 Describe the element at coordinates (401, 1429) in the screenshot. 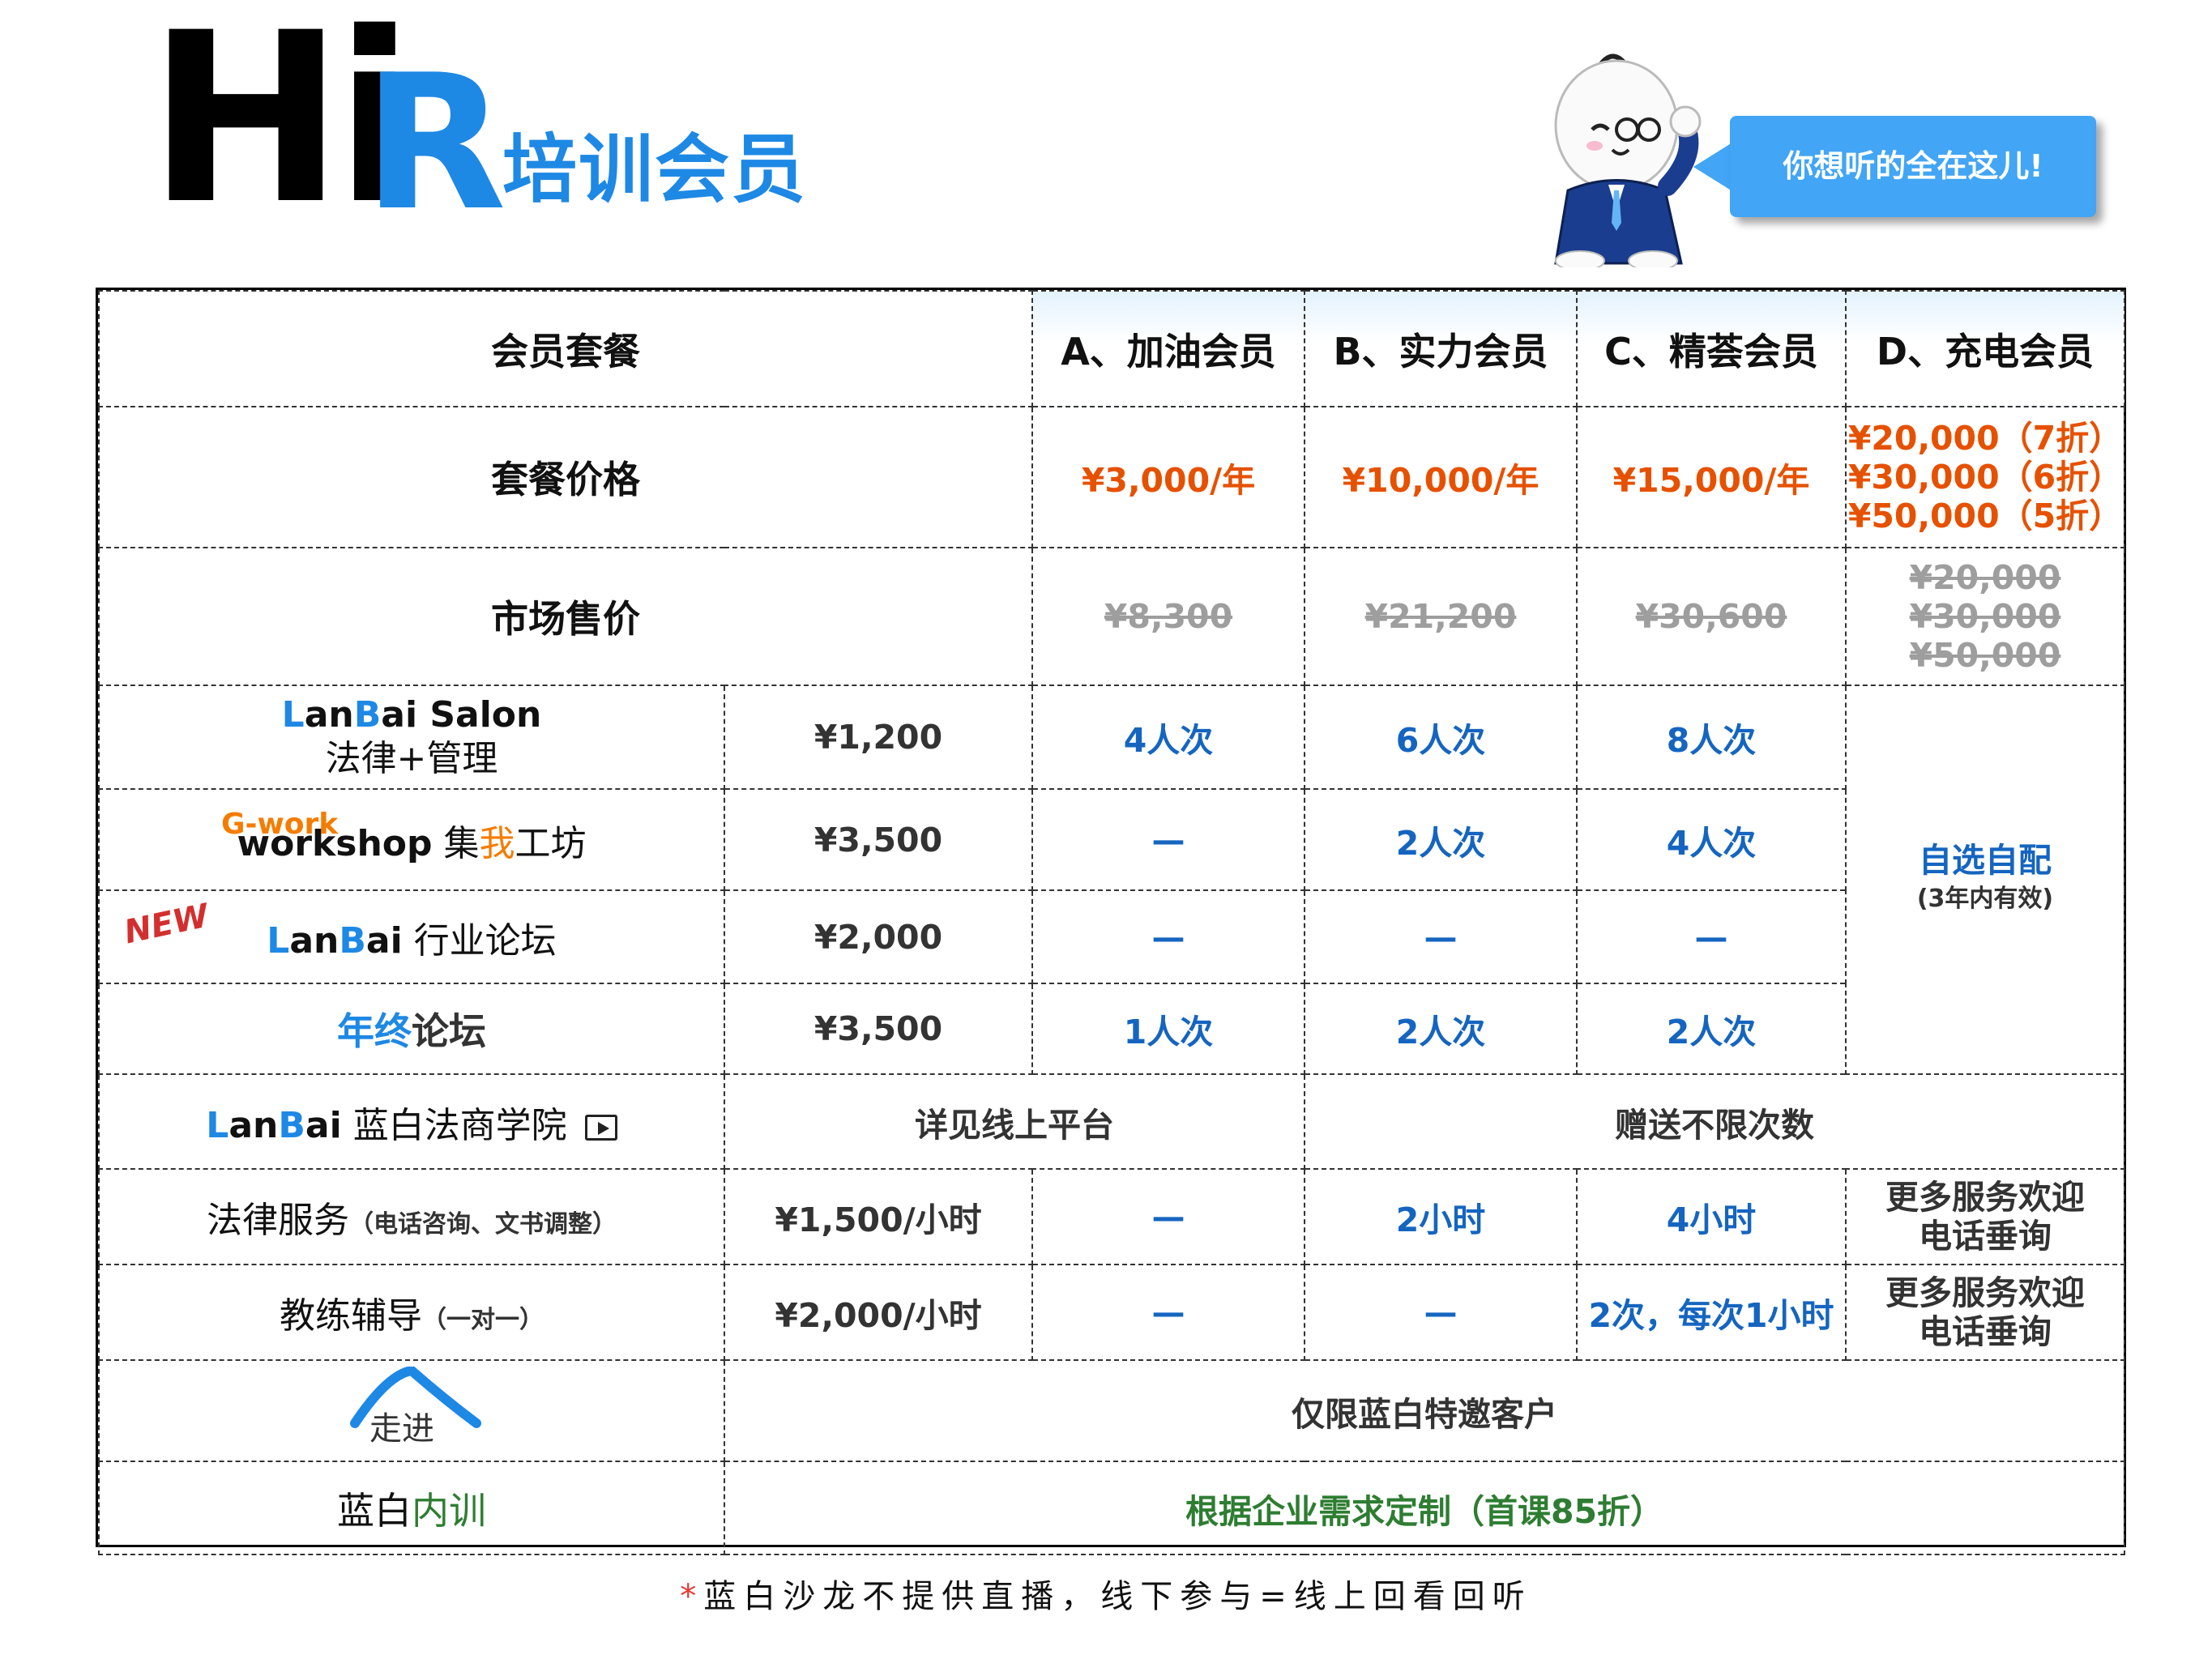

I see `walk-label: 走进` at that location.